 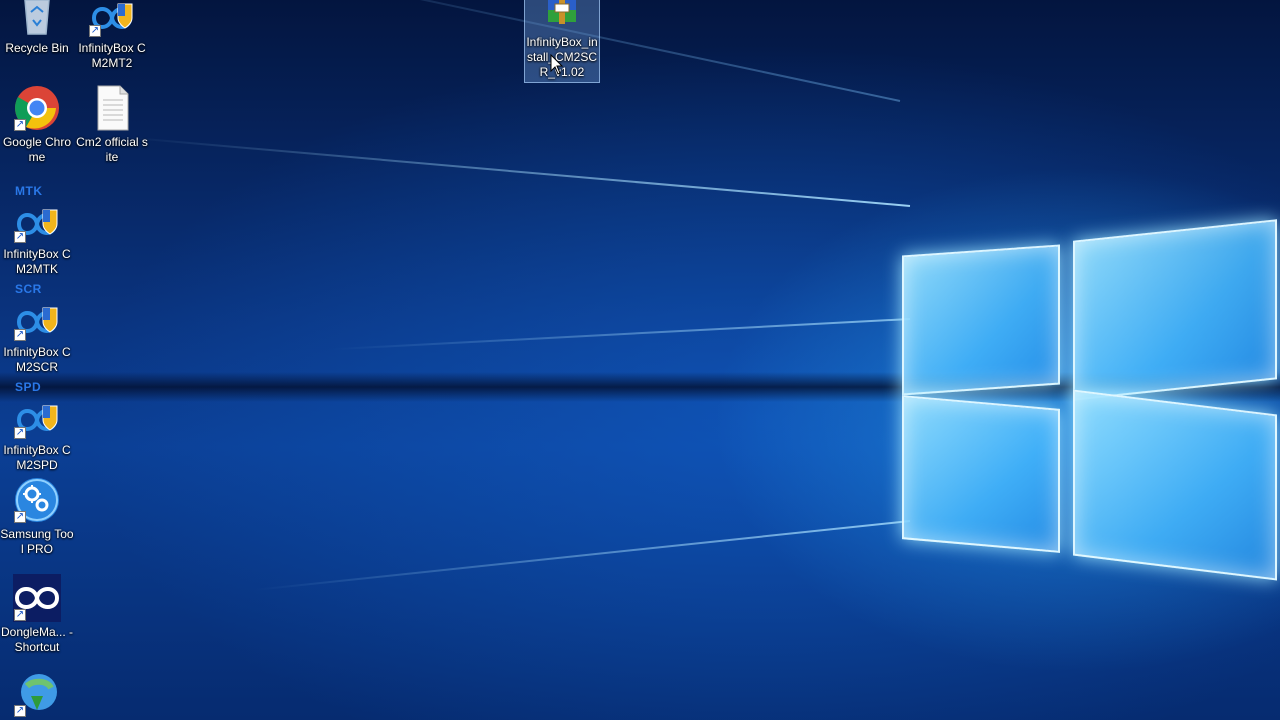 I want to click on desktop-icon-recycle-bin: Recycle Bin, so click(x=37, y=28).